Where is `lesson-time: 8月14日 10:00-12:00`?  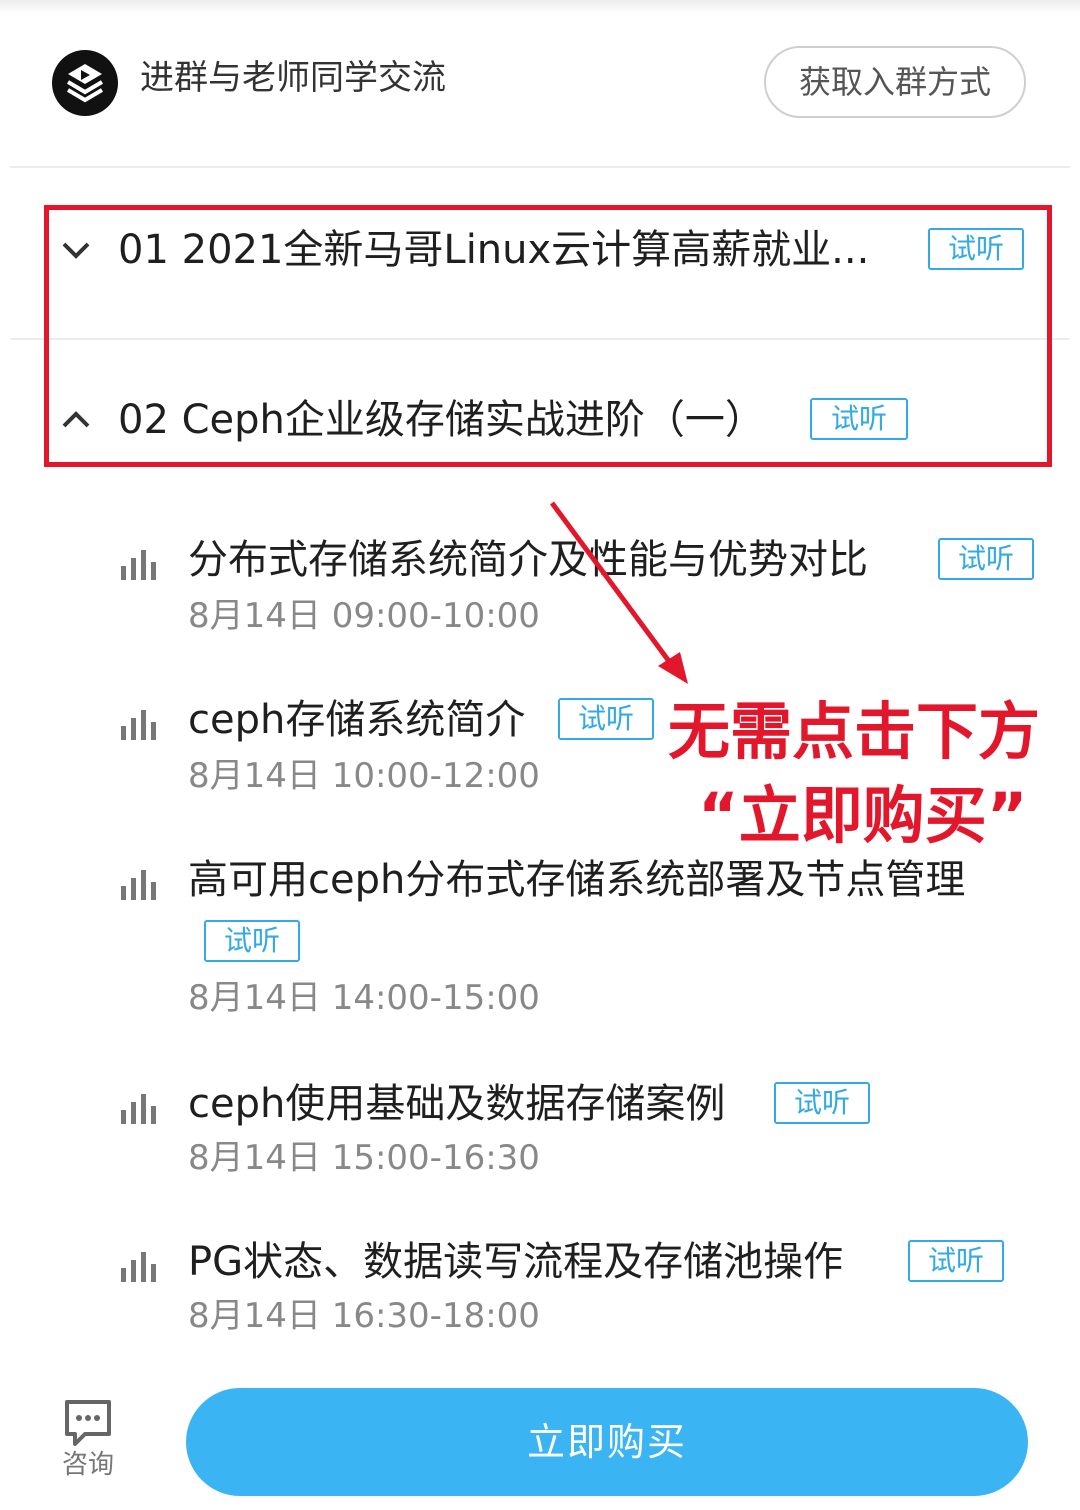 lesson-time: 8月14日 10:00-12:00 is located at coordinates (364, 776).